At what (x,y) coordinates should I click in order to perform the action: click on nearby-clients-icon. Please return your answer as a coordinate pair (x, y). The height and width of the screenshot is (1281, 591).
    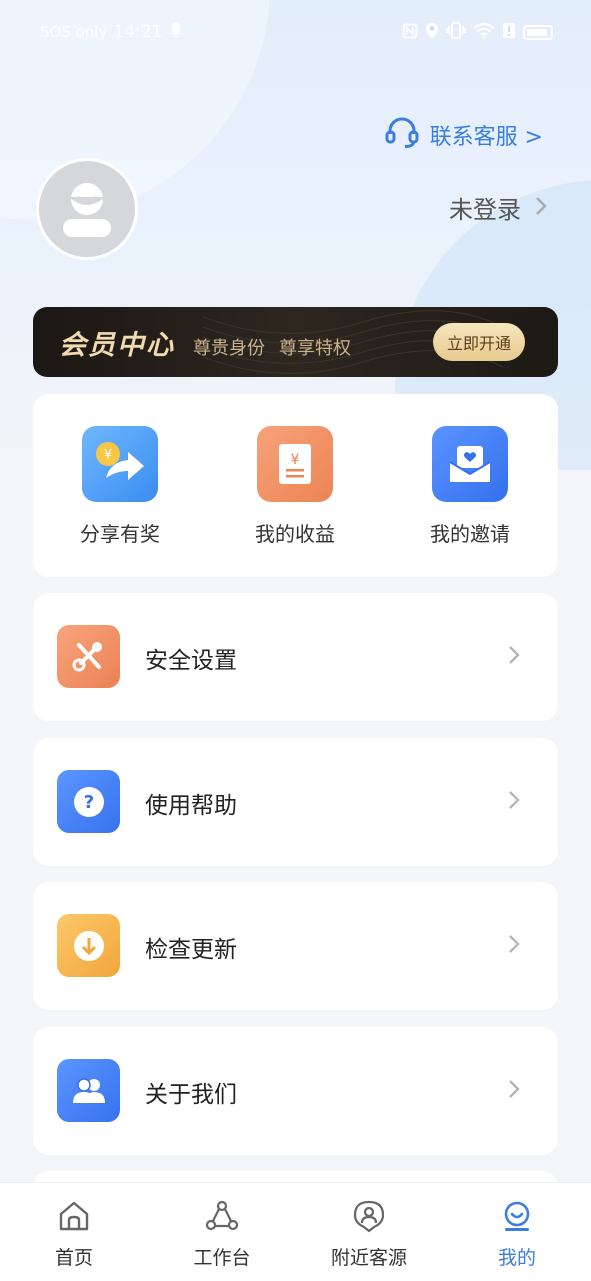
    Looking at the image, I should click on (369, 1218).